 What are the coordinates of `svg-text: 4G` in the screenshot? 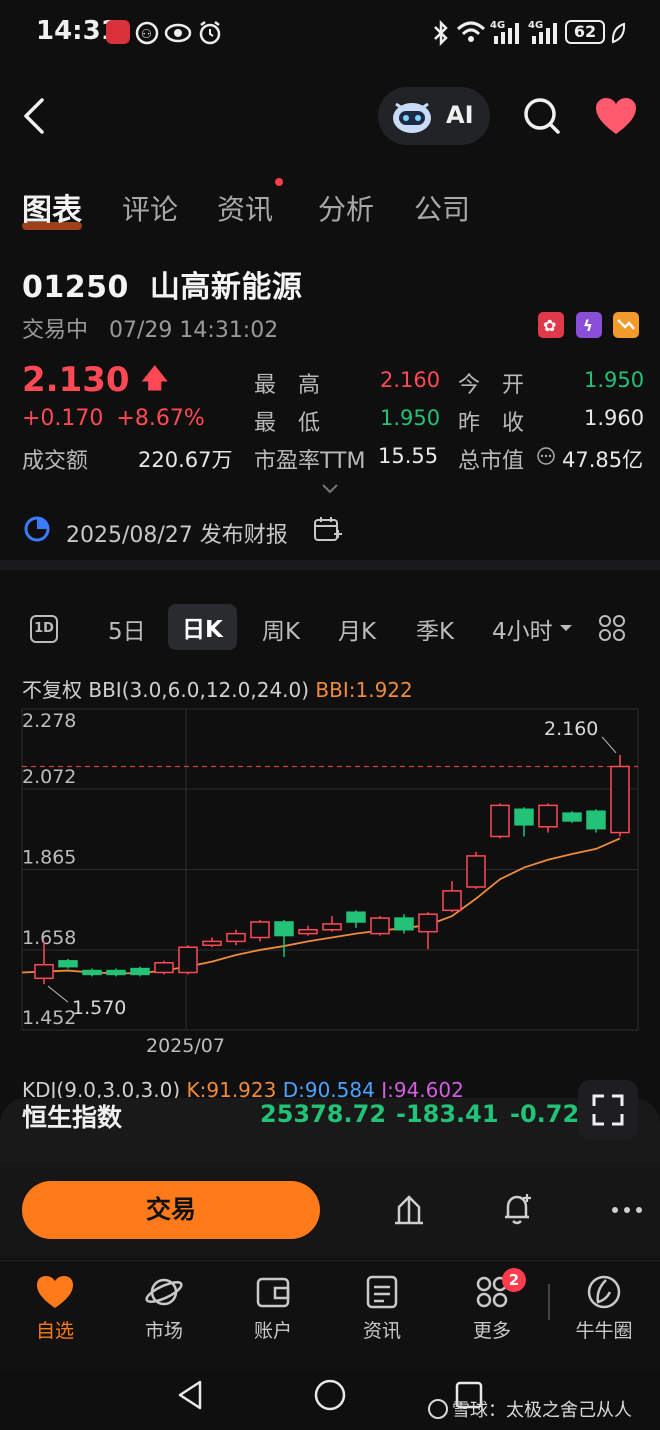 It's located at (497, 25).